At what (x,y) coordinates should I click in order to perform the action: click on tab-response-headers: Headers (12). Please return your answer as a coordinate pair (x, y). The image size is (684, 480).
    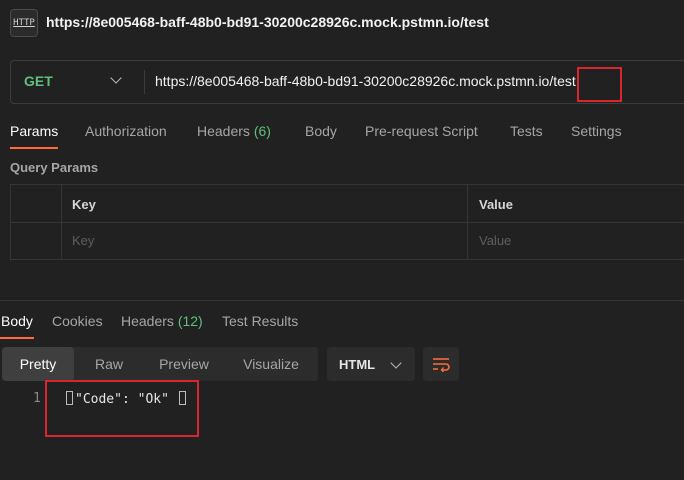
    Looking at the image, I should click on (162, 321).